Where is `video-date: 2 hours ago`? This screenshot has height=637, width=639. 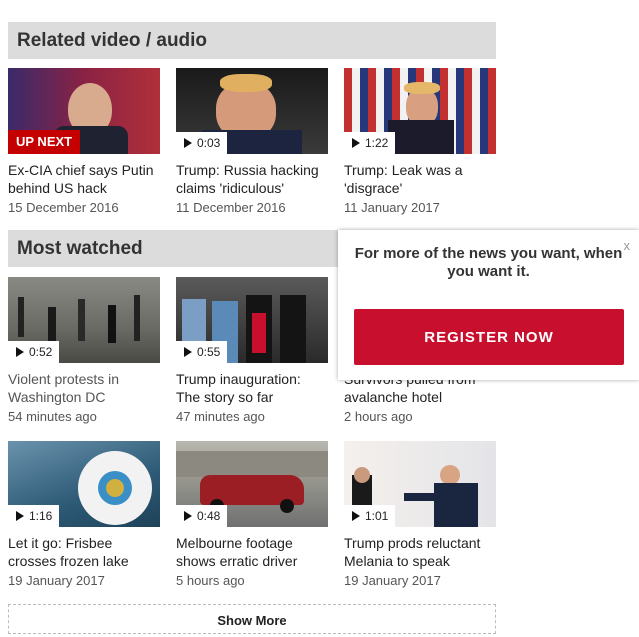 video-date: 2 hours ago is located at coordinates (378, 416).